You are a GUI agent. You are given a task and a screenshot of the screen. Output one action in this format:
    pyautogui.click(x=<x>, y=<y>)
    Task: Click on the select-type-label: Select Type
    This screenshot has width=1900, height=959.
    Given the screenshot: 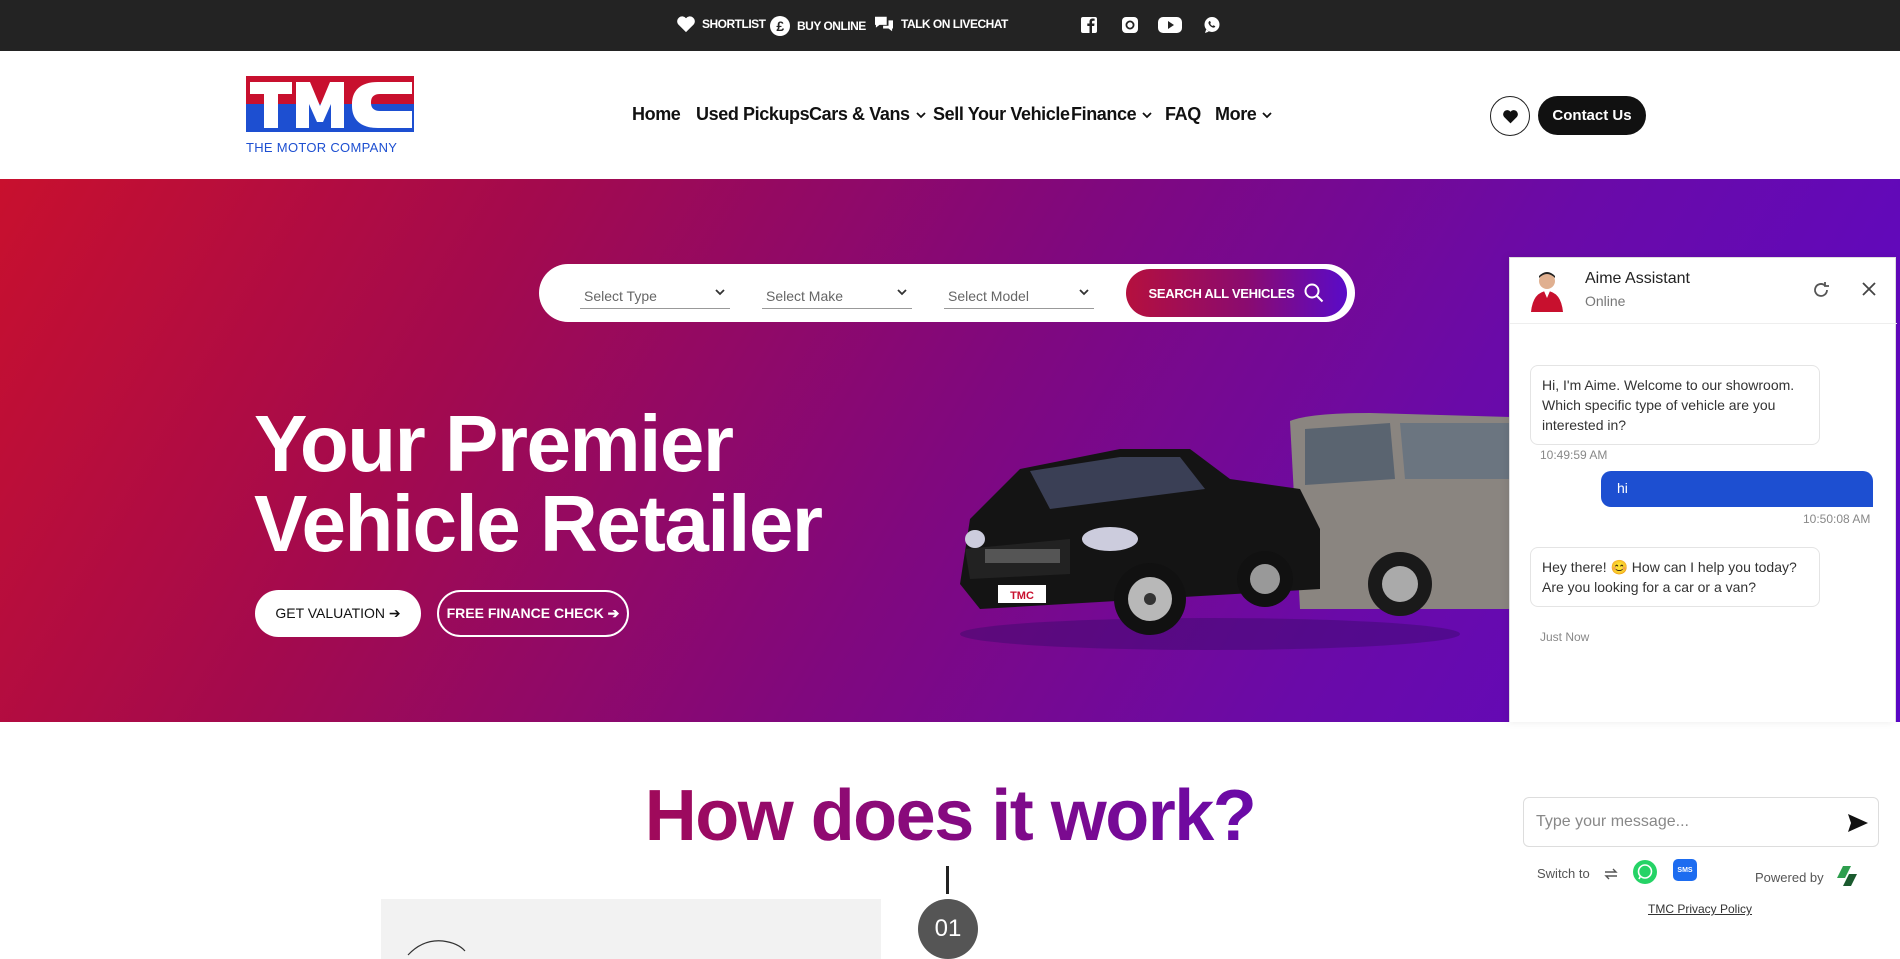 What is the action you would take?
    pyautogui.click(x=620, y=296)
    